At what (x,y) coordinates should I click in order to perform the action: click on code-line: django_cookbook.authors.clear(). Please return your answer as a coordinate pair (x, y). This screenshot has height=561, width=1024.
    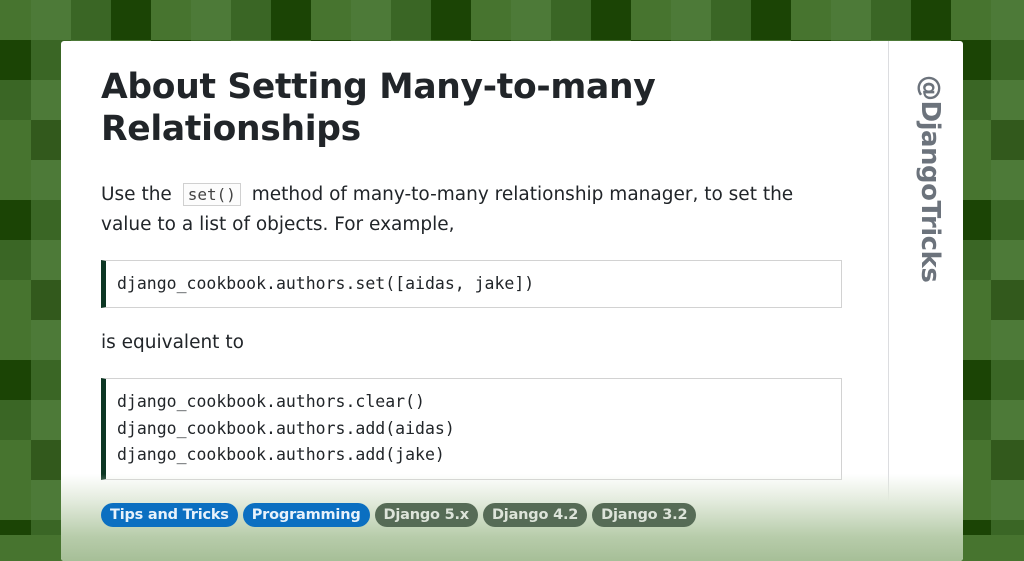
    Looking at the image, I should click on (271, 401).